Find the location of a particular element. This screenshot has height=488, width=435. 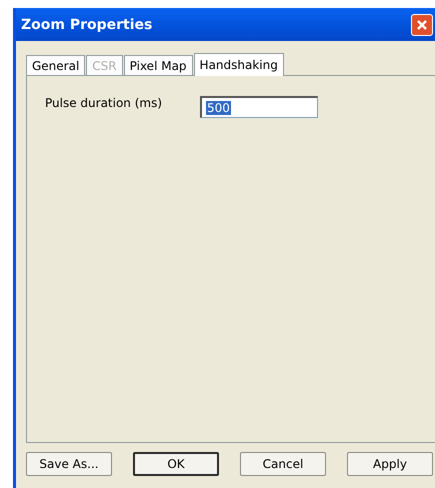

close-icon is located at coordinates (422, 24).